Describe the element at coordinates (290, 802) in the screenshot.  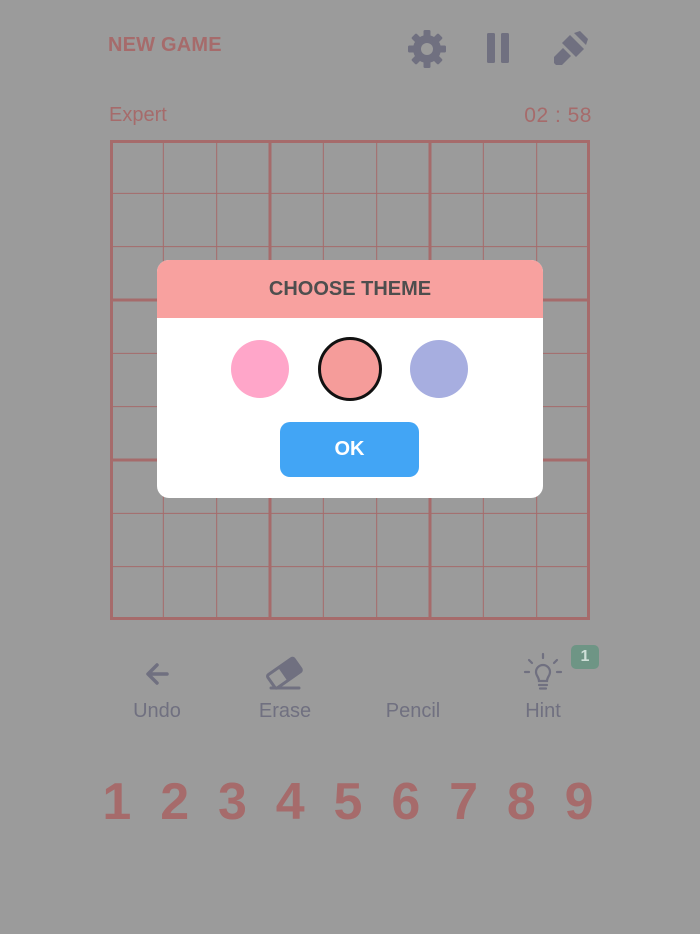
I see `number-key-4: 4` at that location.